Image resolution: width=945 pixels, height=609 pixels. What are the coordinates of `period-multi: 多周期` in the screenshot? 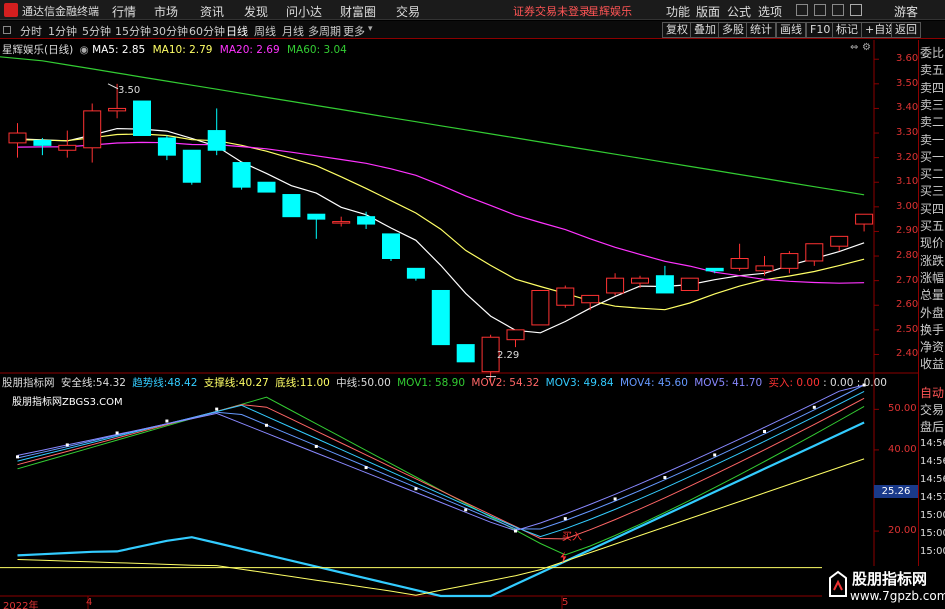 It's located at (324, 31).